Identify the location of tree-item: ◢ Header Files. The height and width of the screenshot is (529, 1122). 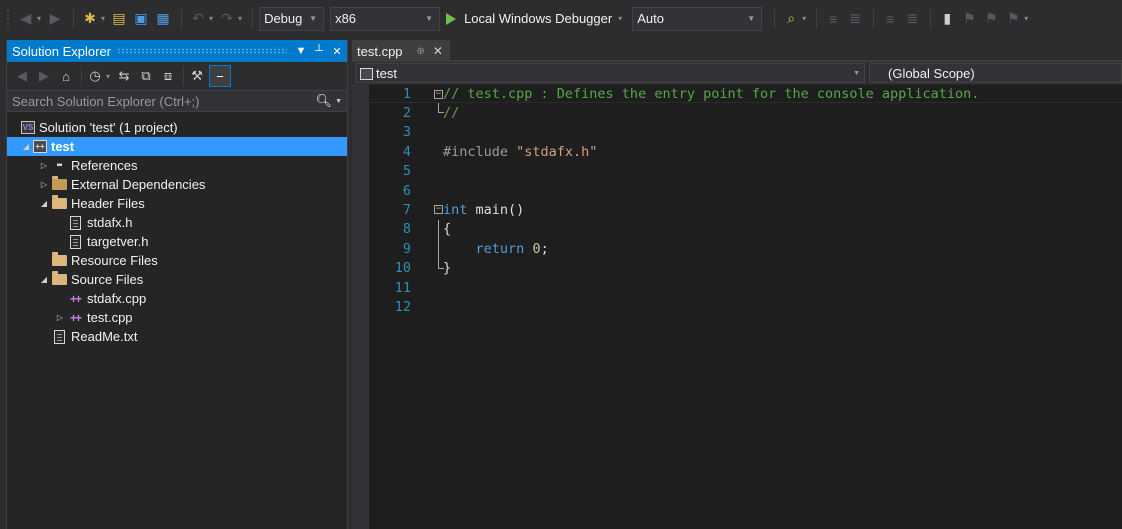
(177, 203).